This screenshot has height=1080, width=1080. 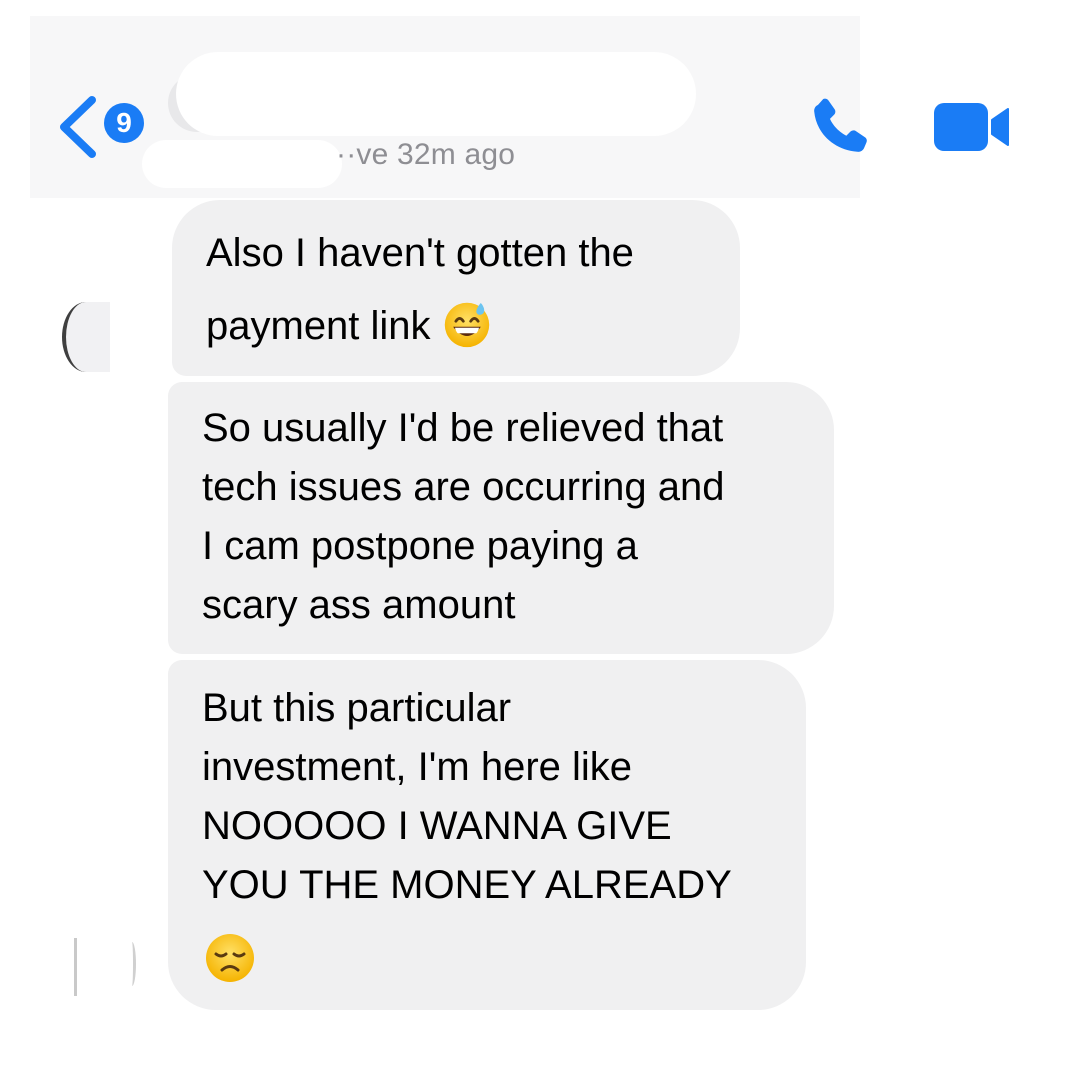 I want to click on phone-icon, so click(x=840, y=125).